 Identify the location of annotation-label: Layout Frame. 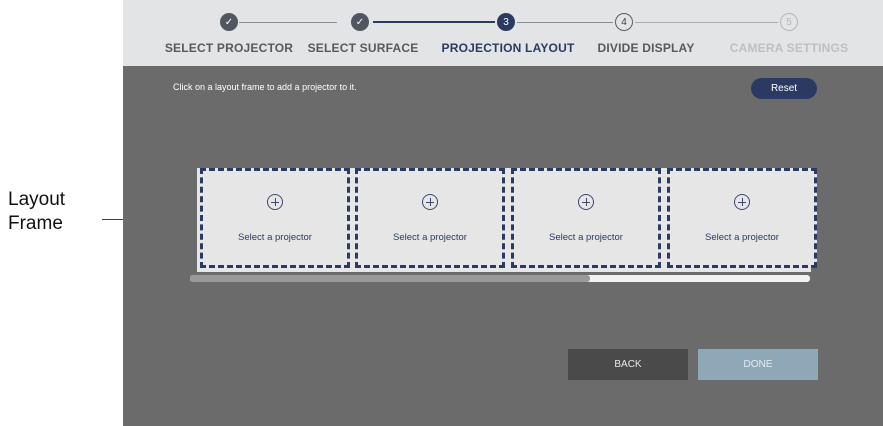
(36, 212).